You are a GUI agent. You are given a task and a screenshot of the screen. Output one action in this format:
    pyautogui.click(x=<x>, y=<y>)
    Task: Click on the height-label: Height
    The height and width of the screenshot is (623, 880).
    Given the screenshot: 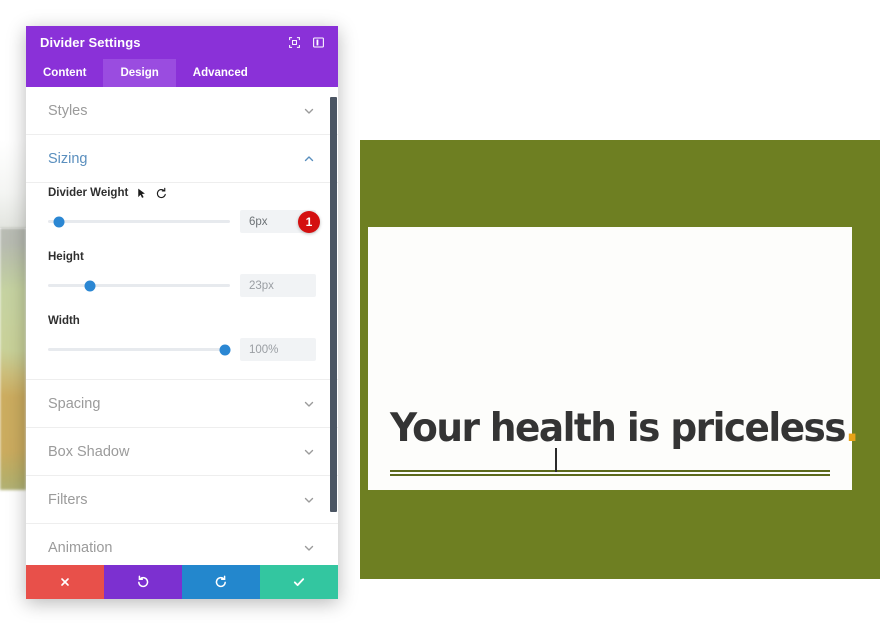 What is the action you would take?
    pyautogui.click(x=66, y=257)
    